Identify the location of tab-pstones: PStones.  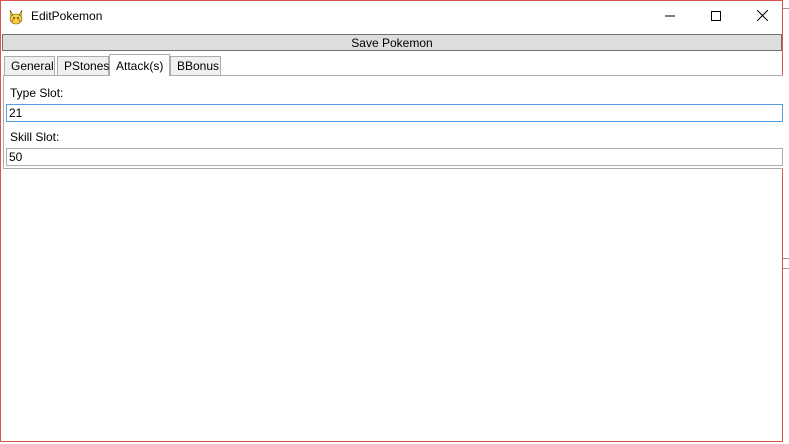
(83, 65).